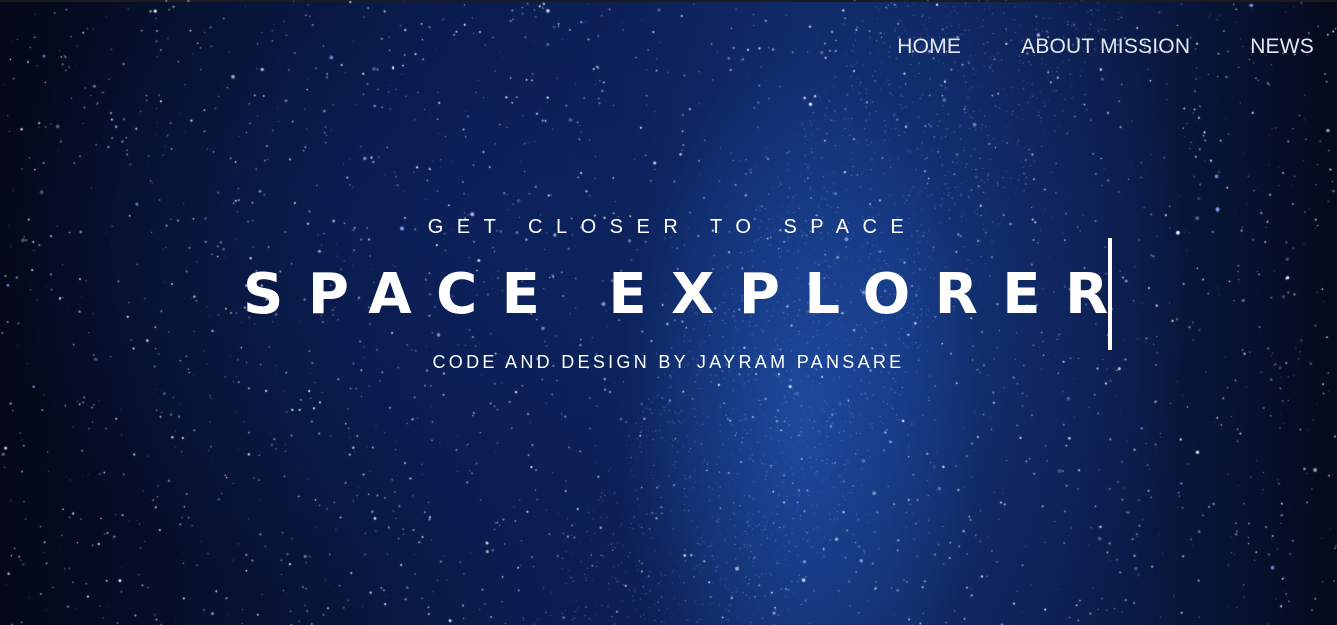 The height and width of the screenshot is (625, 1337). I want to click on nav-link-news: NEWS, so click(1282, 47).